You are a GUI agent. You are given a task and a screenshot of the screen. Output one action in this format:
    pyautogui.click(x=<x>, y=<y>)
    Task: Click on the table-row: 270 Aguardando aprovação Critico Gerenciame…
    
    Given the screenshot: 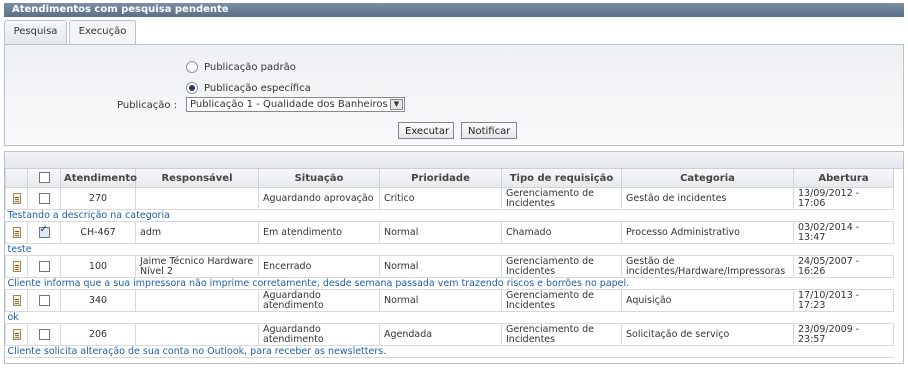 What is the action you would take?
    pyautogui.click(x=449, y=198)
    